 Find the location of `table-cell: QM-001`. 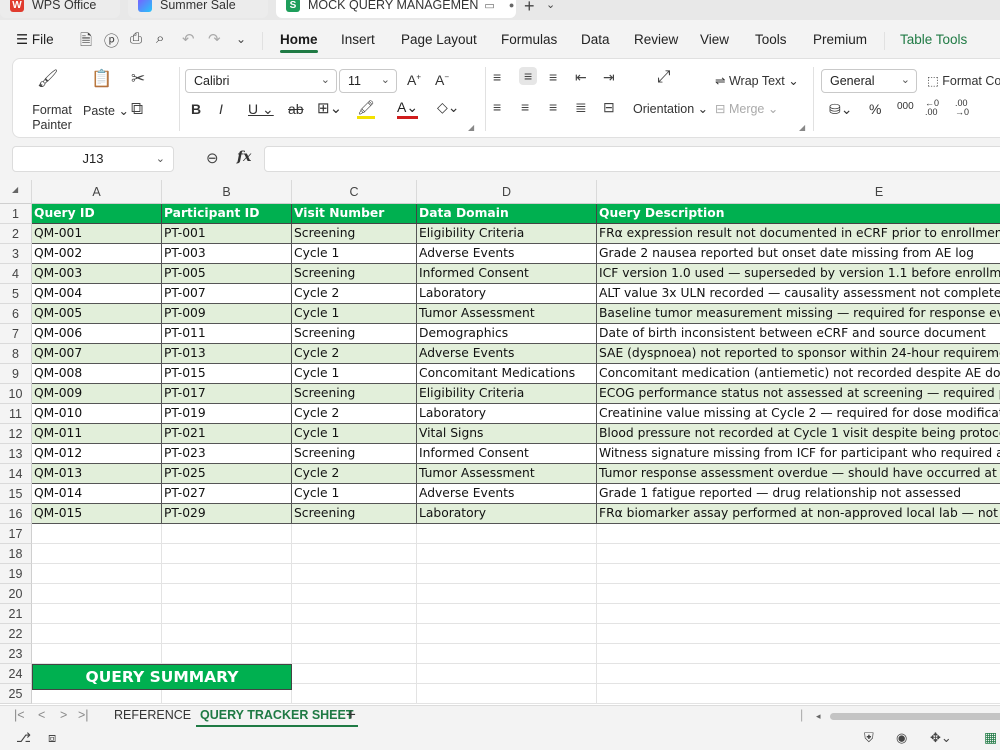

table-cell: QM-001 is located at coordinates (97, 234).